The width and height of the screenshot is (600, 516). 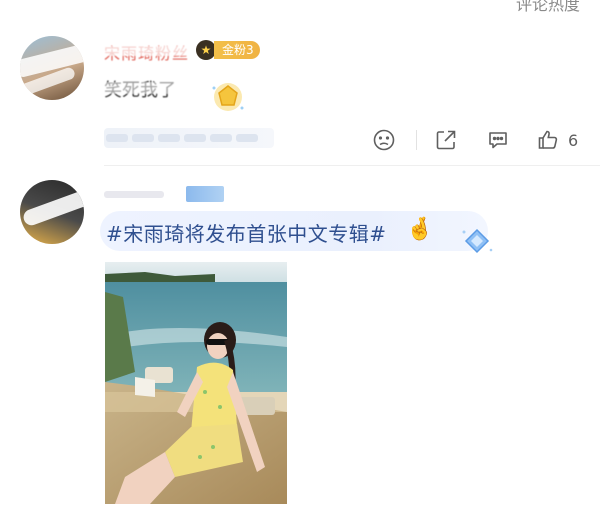 What do you see at coordinates (416, 140) in the screenshot?
I see `action-separator` at bounding box center [416, 140].